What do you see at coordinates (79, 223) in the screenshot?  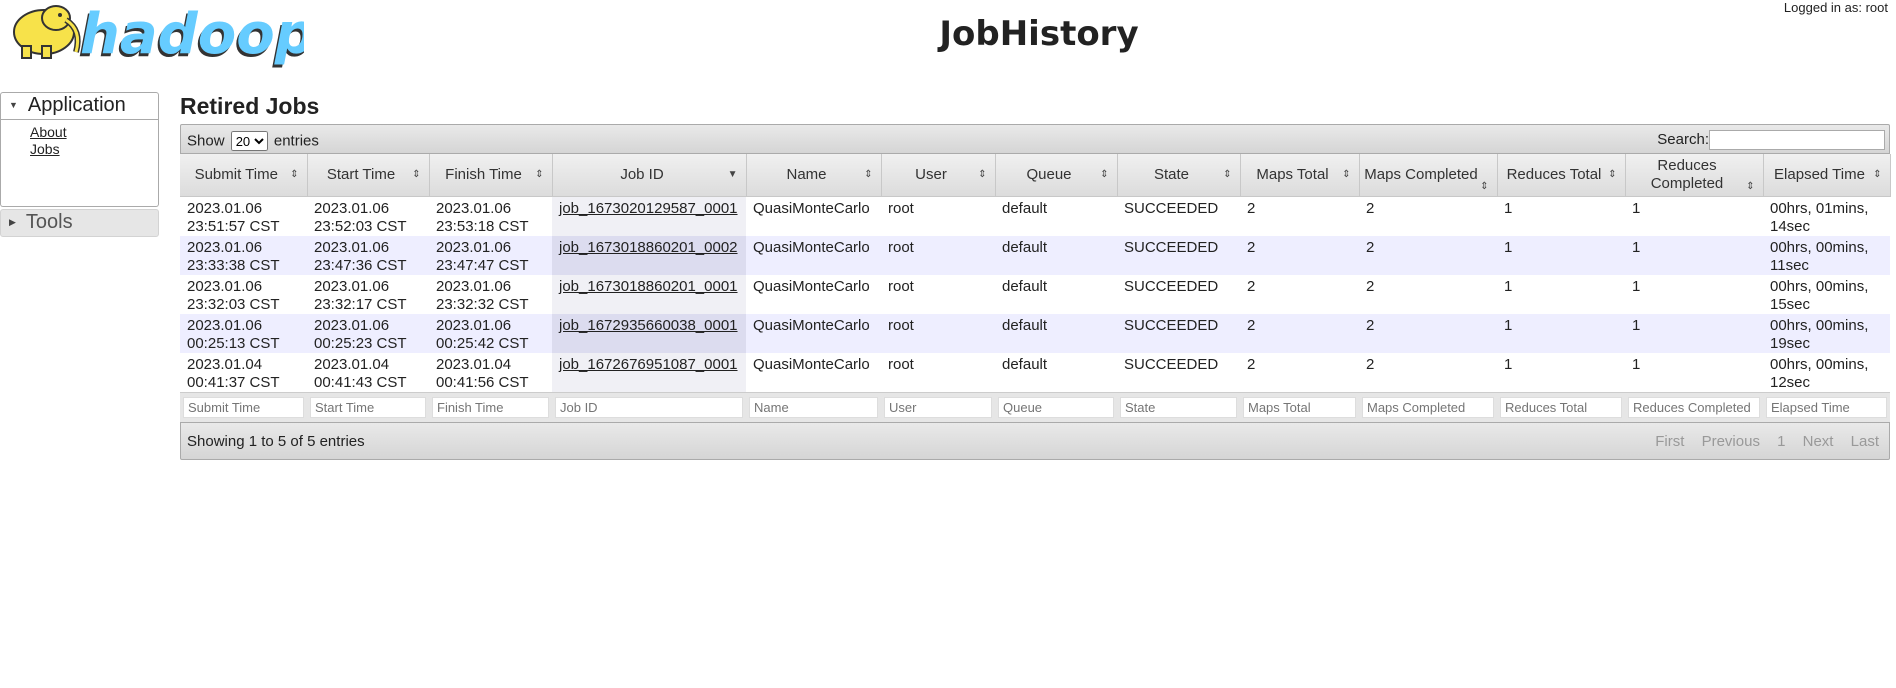 I see `tools-accordion-header: ▶ Tools` at bounding box center [79, 223].